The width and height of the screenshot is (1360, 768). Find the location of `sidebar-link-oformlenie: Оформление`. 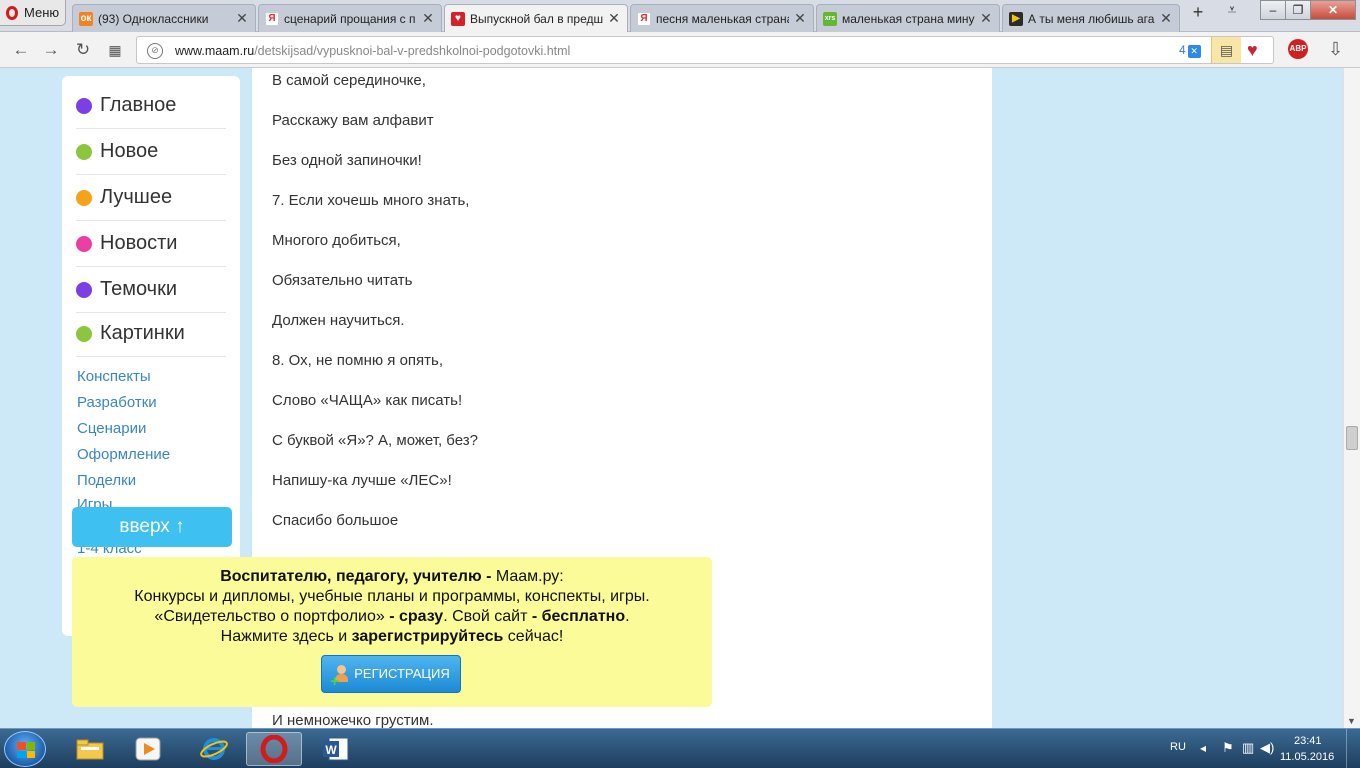

sidebar-link-oformlenie: Оформление is located at coordinates (123, 454).